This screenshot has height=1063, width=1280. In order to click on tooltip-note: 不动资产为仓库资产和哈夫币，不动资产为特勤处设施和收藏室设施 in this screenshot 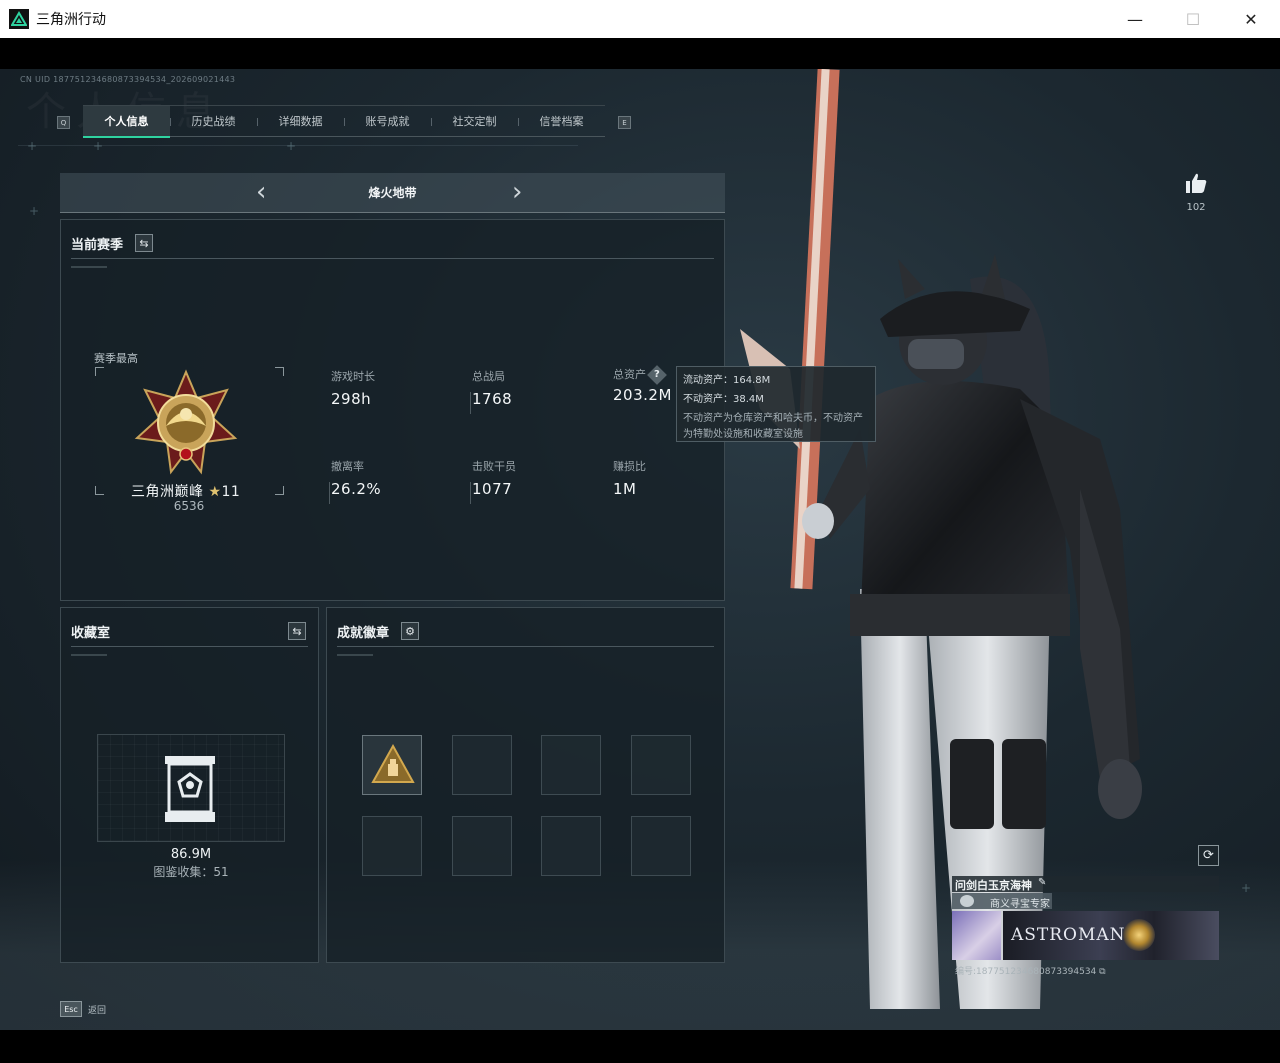, I will do `click(773, 426)`.